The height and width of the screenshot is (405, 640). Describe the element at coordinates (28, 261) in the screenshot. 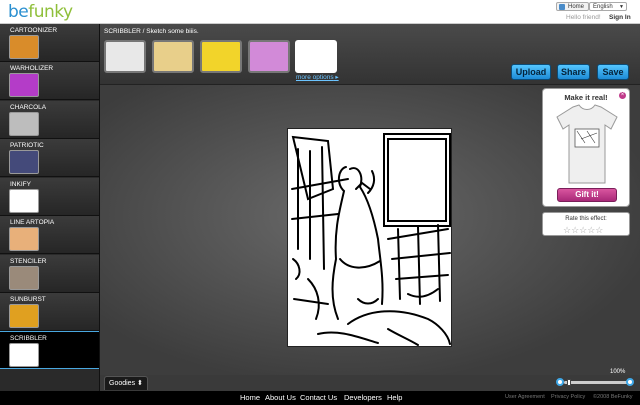

I see `effect-label: STENCILER` at that location.